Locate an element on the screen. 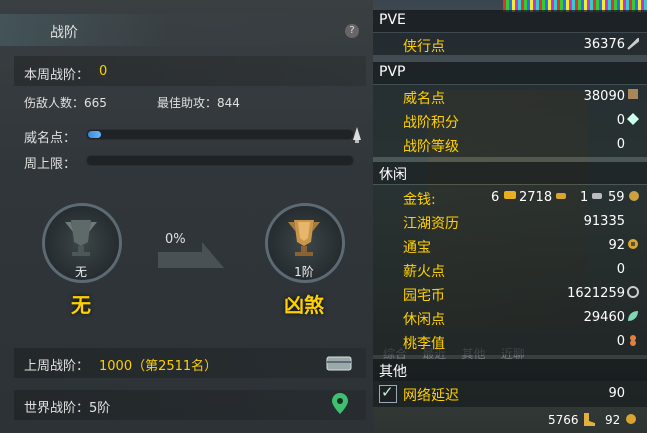  currency-label: 战阶积分 is located at coordinates (431, 123).